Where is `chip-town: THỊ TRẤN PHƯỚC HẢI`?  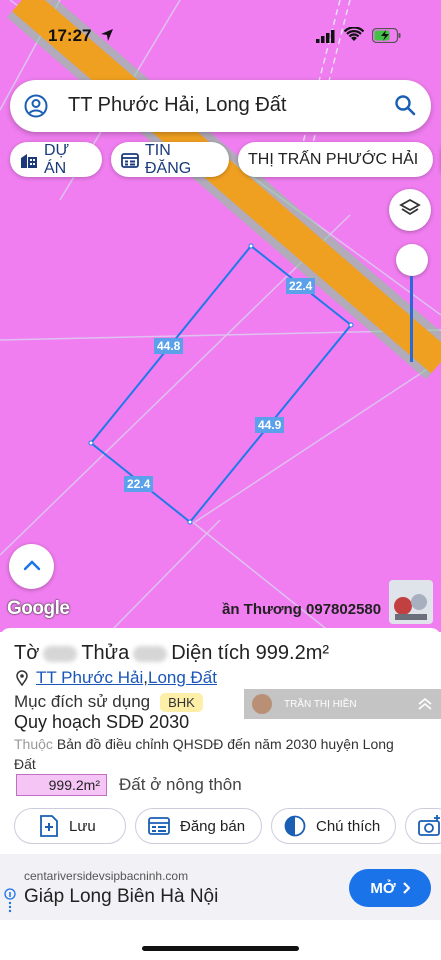 chip-town: THỊ TRẤN PHƯỚC HẢI is located at coordinates (335, 159).